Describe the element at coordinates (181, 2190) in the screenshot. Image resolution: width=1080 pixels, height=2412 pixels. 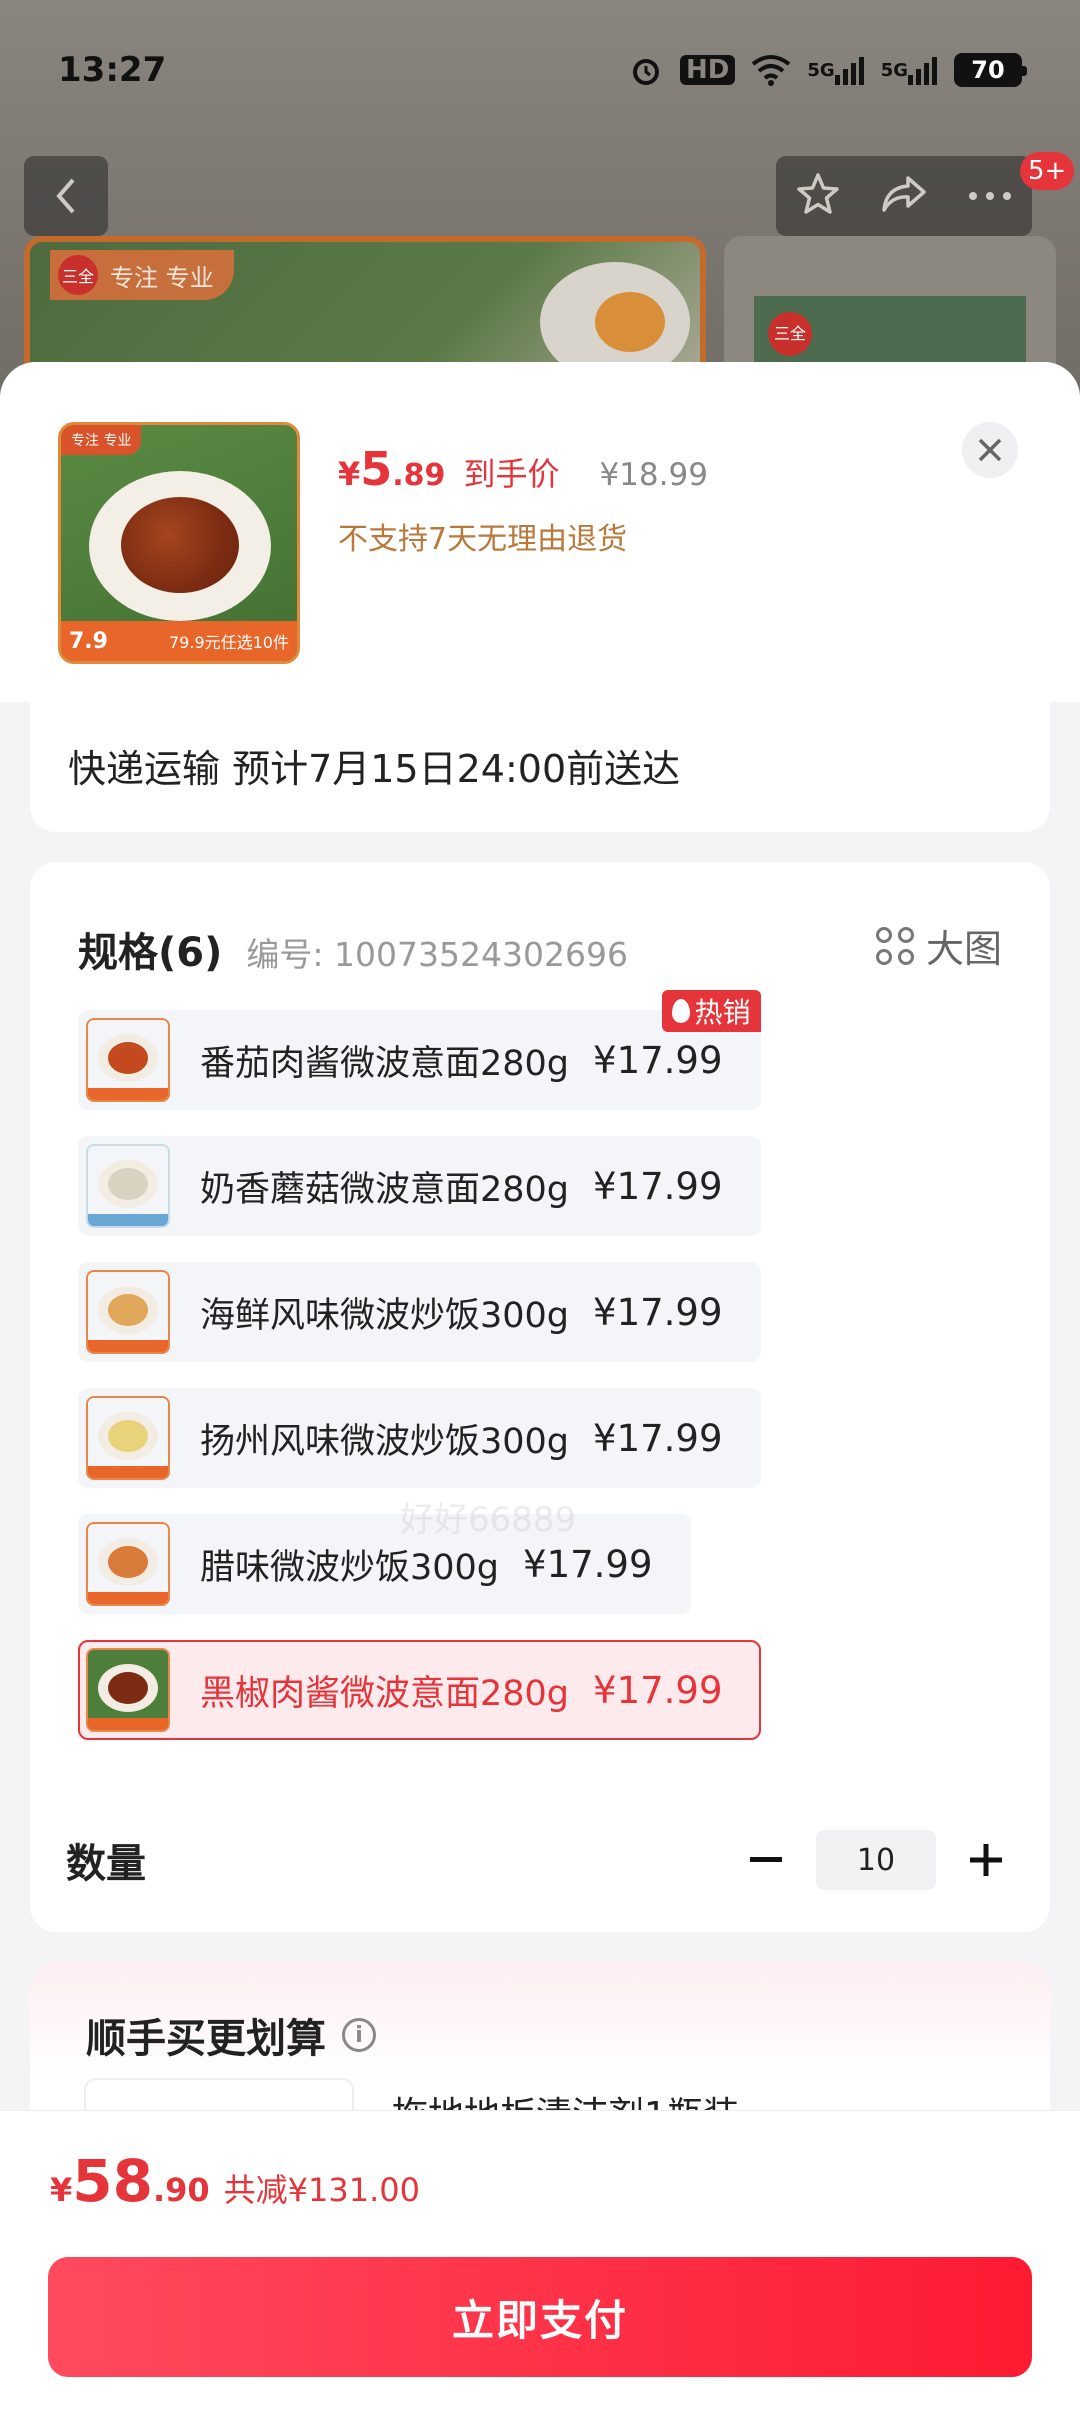
I see `total-dec: .90` at that location.